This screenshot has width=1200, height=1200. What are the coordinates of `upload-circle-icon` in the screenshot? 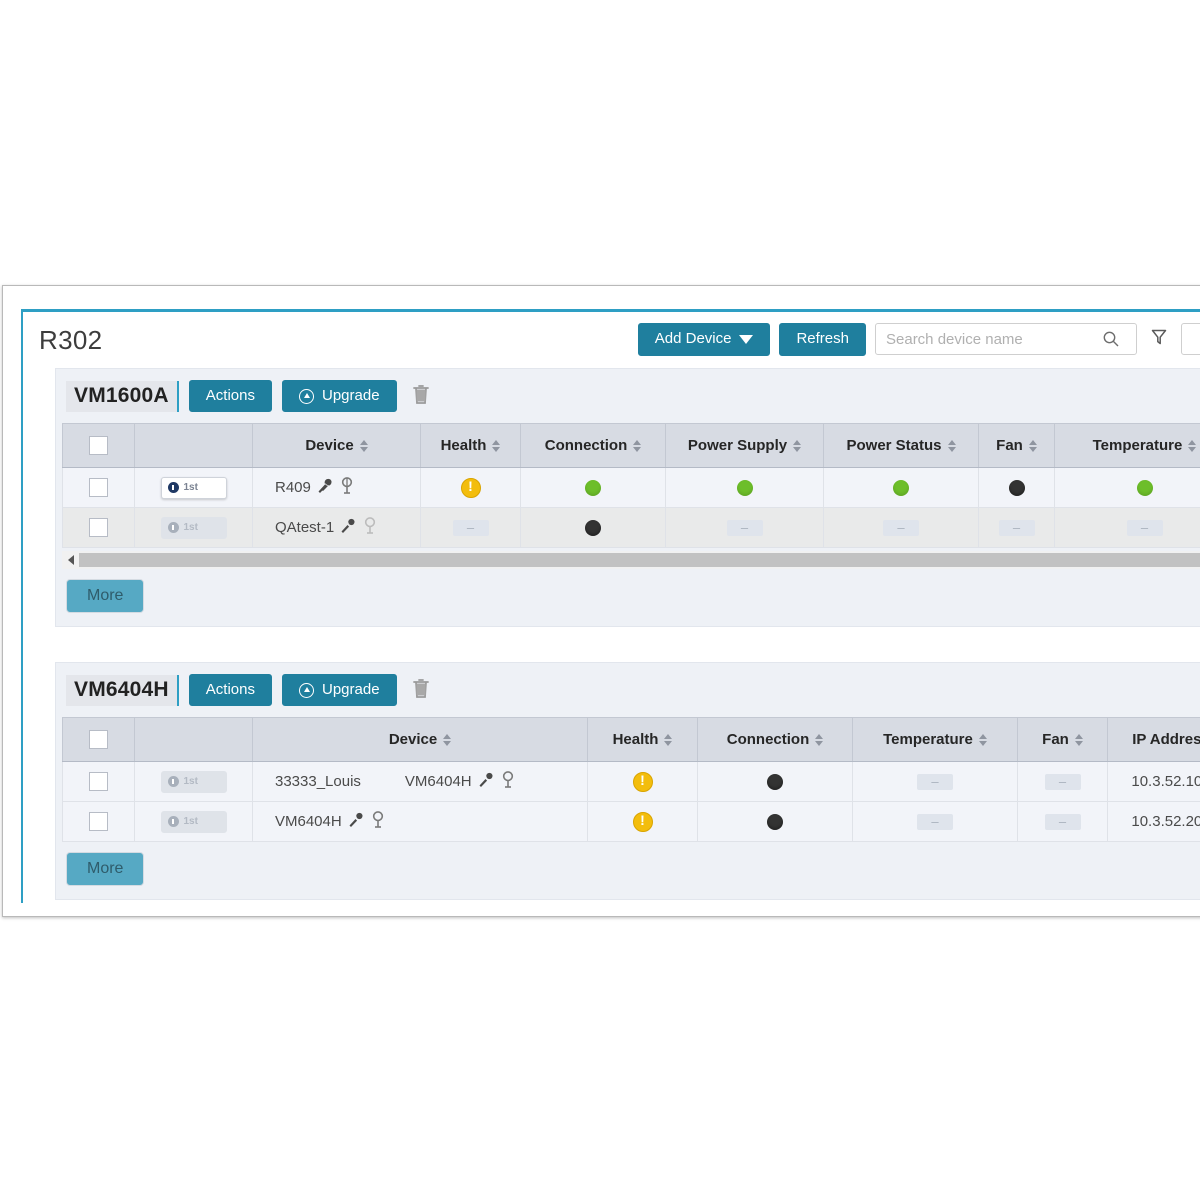 It's located at (306, 396).